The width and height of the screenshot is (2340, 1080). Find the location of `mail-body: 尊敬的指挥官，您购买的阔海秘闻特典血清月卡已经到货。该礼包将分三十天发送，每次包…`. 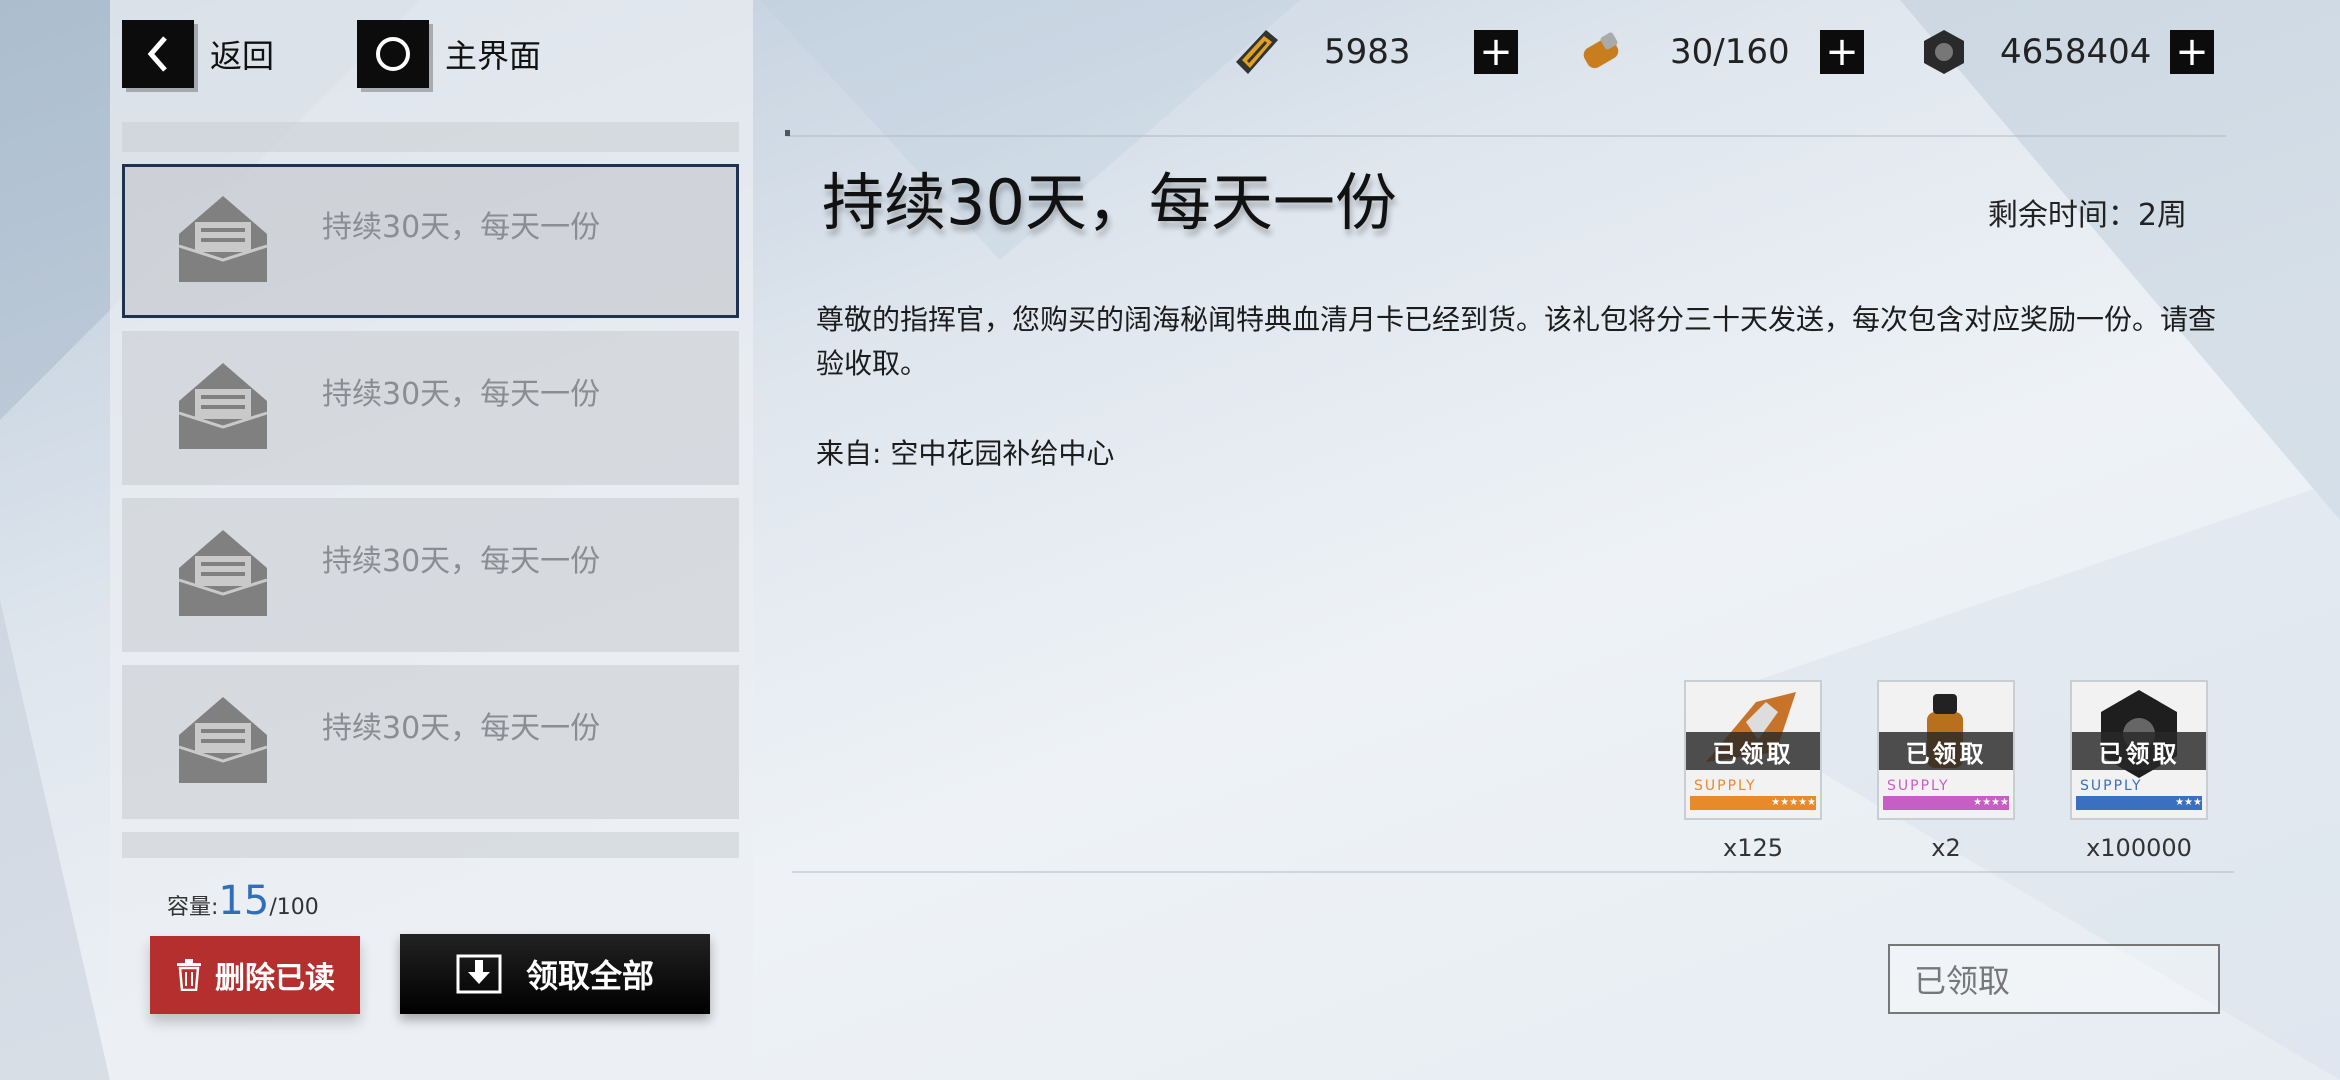

mail-body: 尊敬的指挥官，您购买的阔海秘闻特典血清月卡已经到货。该礼包将分三十天发送，每次包… is located at coordinates (1516, 341).